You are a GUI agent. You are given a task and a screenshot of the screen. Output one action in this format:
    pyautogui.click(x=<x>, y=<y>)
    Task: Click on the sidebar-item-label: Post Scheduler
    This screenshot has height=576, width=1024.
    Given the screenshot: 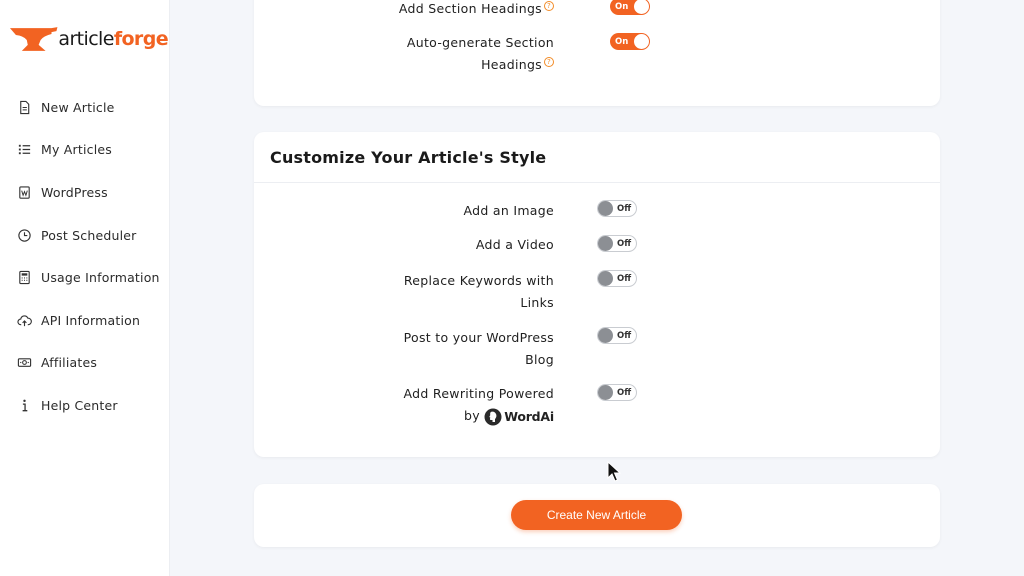 What is the action you would take?
    pyautogui.click(x=89, y=235)
    